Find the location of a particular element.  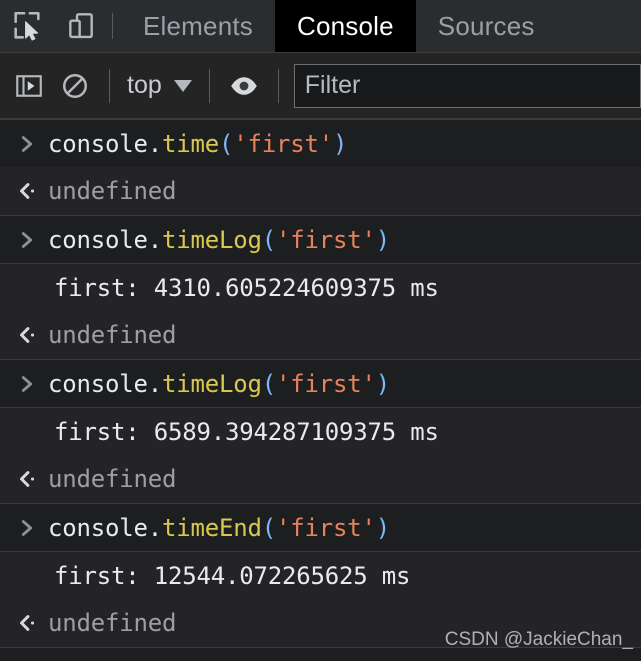

console-output-row: first: 6589.394287109375 ms is located at coordinates (320, 431).